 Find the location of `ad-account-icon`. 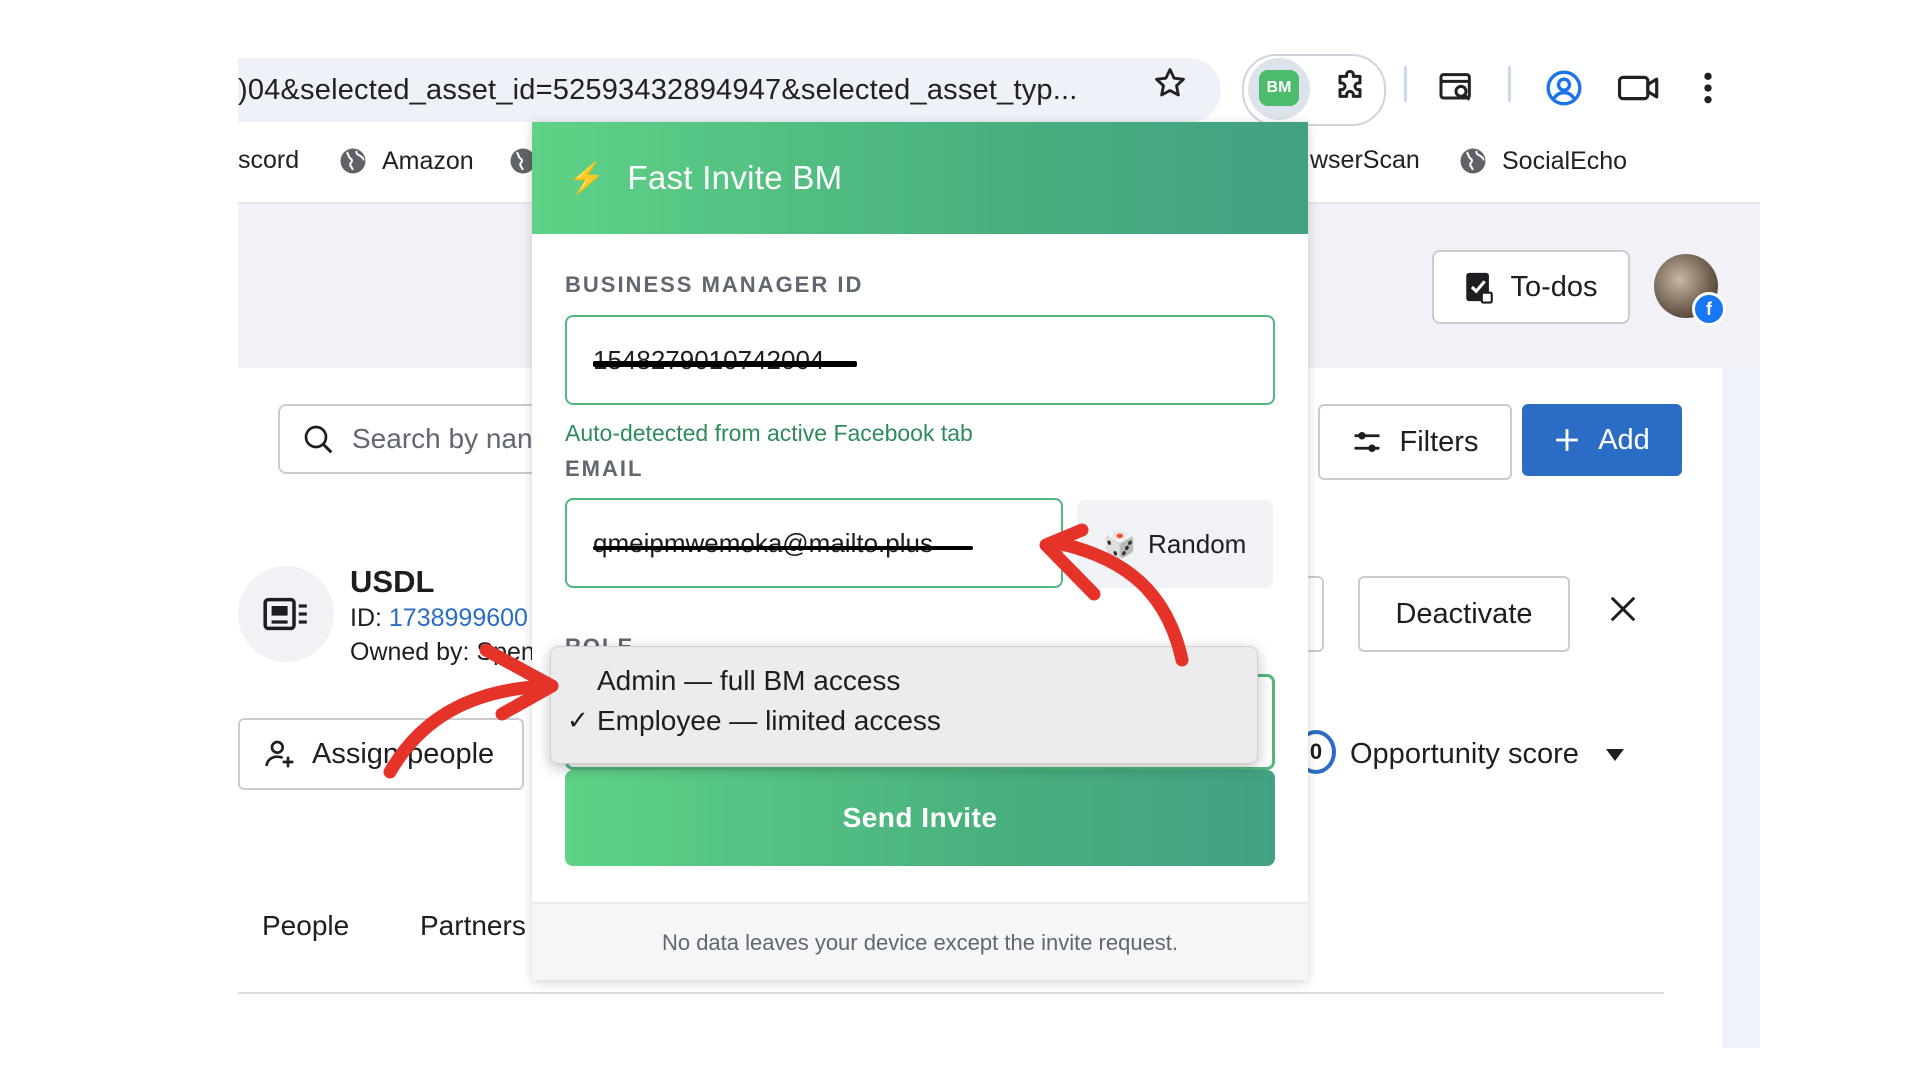

ad-account-icon is located at coordinates (286, 614).